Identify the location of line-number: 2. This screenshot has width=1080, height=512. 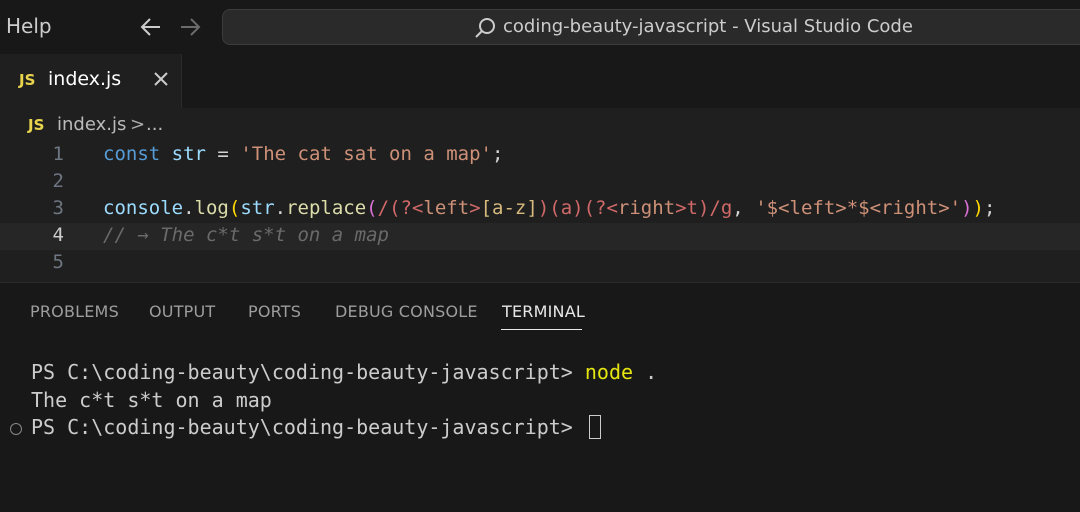
(58, 181).